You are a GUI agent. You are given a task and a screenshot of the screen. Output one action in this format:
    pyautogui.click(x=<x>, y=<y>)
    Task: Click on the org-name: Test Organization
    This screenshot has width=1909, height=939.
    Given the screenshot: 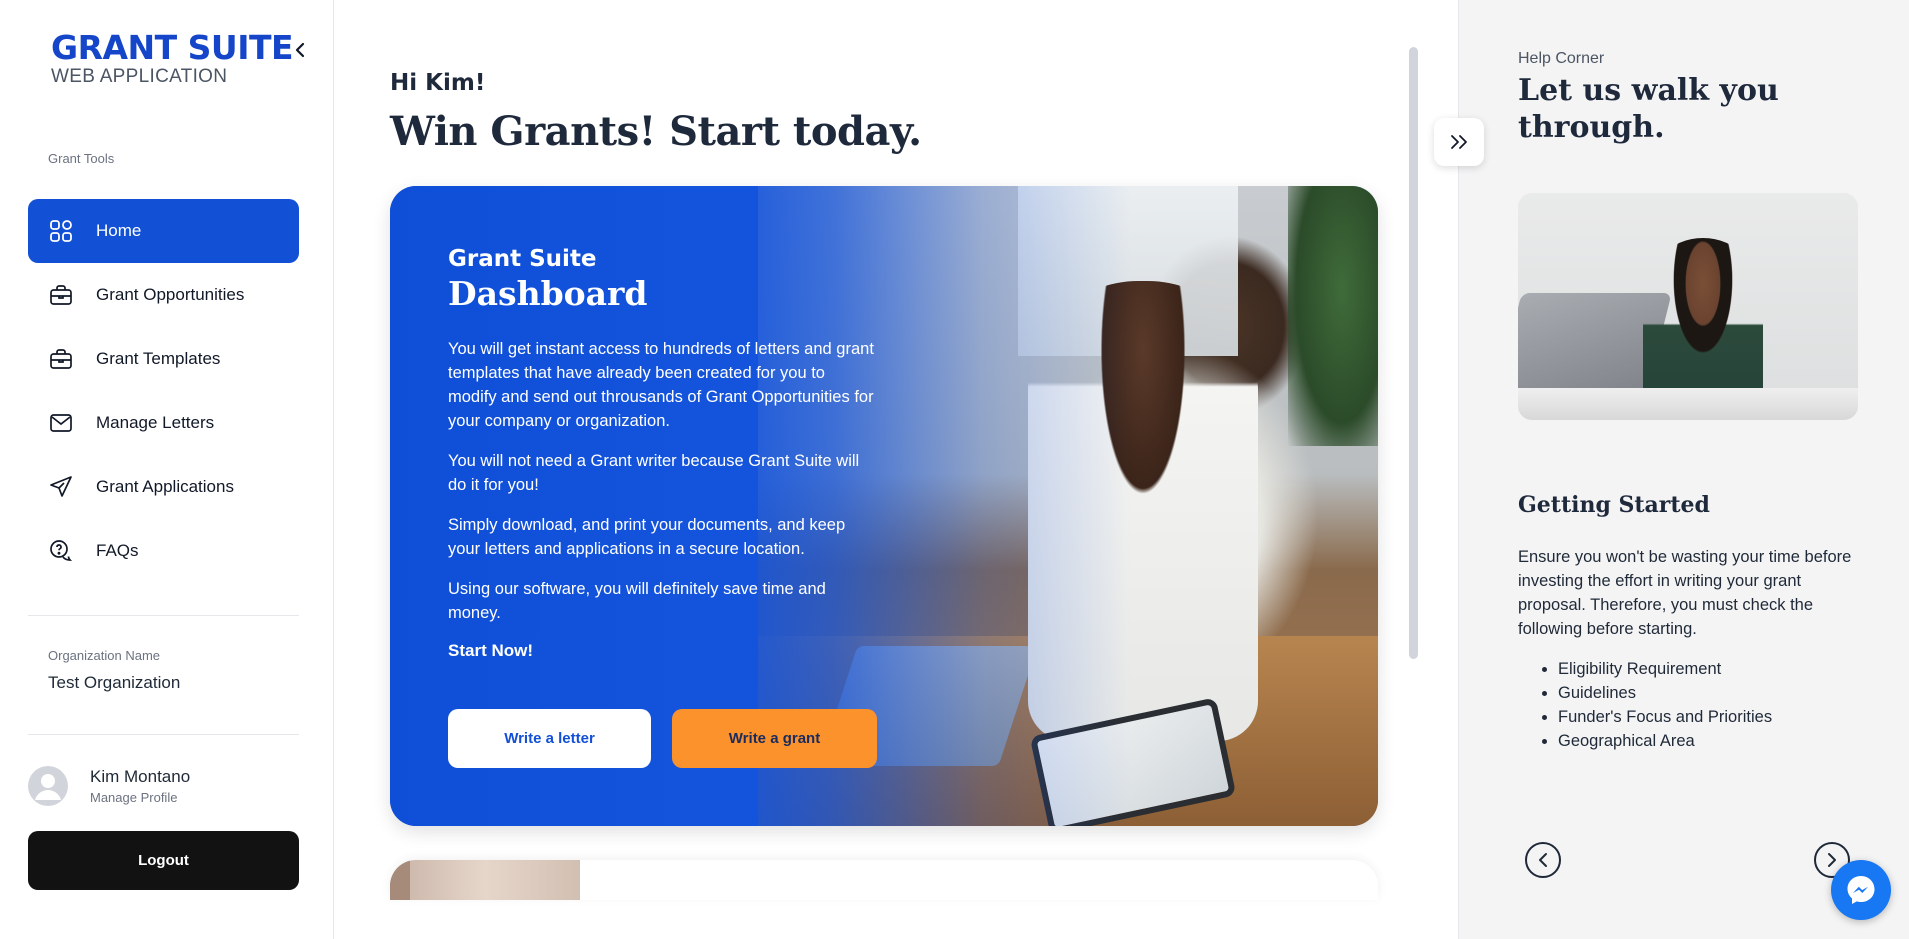 What is the action you would take?
    pyautogui.click(x=114, y=682)
    